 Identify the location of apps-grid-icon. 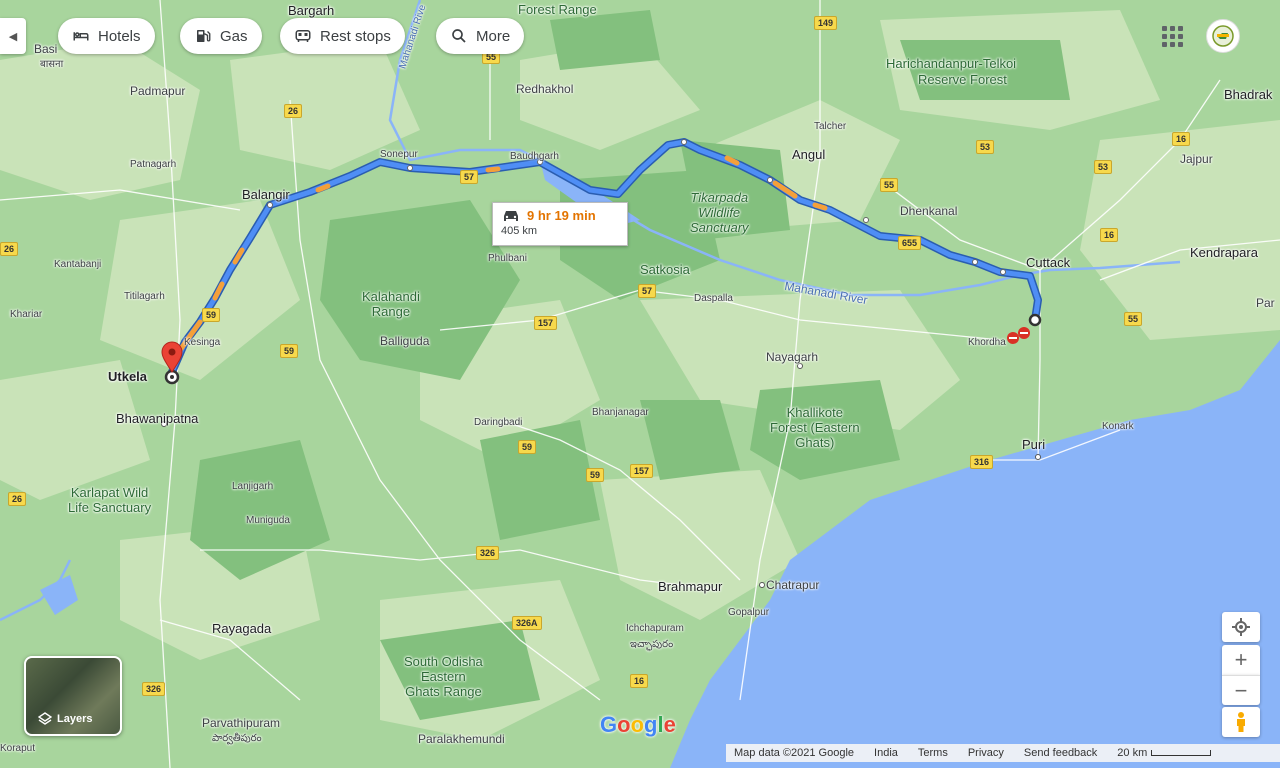
(1172, 36).